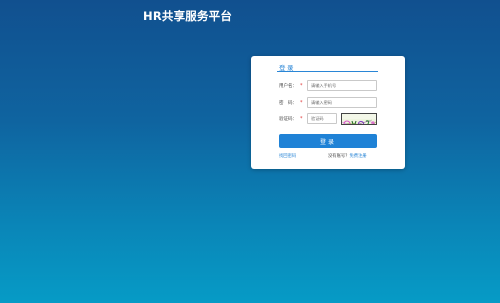 This screenshot has height=303, width=500. I want to click on captcha-row: 验证码： *, so click(328, 119).